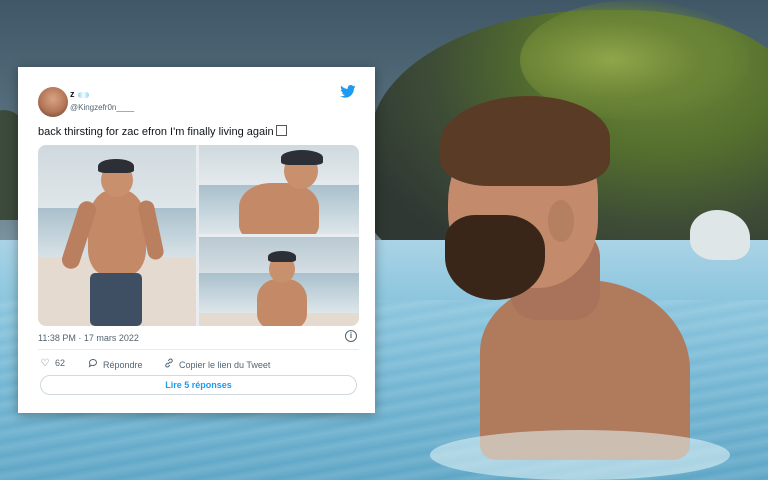  What do you see at coordinates (198, 385) in the screenshot?
I see `read-replies-button: Lire 5 réponses` at bounding box center [198, 385].